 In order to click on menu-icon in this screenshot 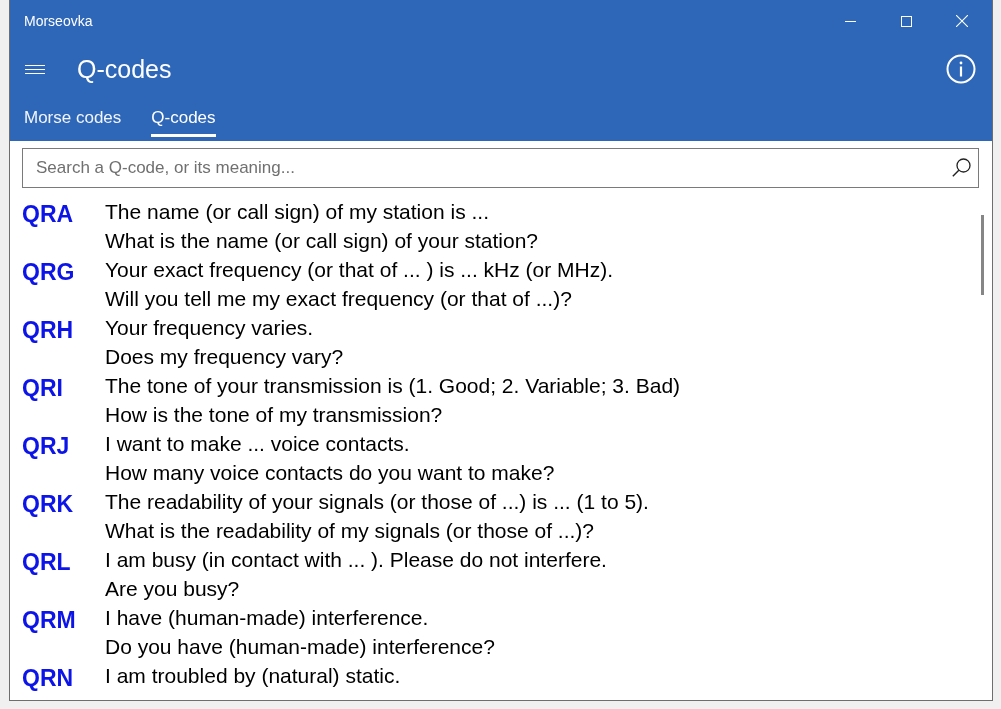, I will do `click(35, 69)`.